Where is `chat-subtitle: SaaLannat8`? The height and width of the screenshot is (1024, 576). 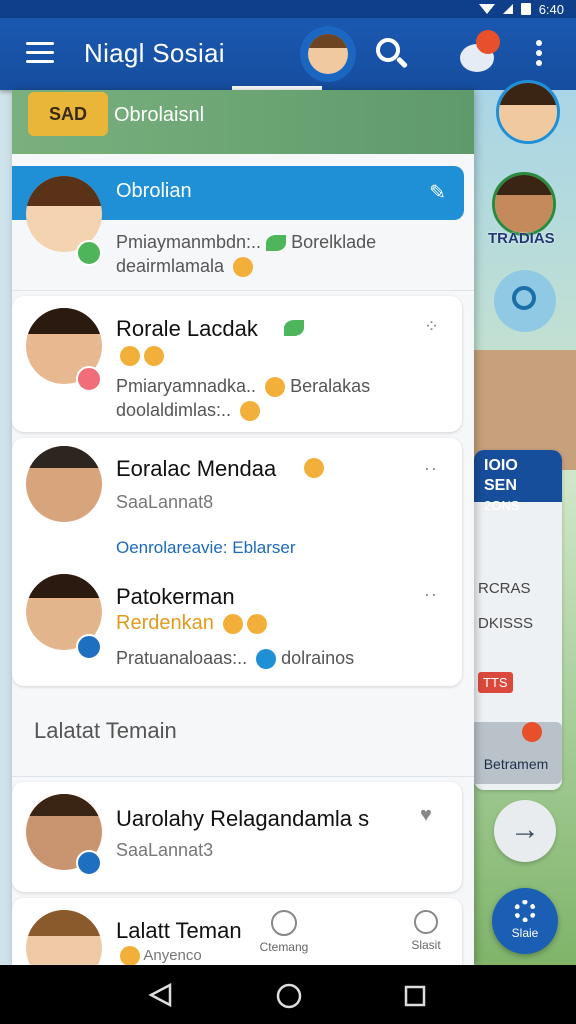 chat-subtitle: SaaLannat8 is located at coordinates (165, 502).